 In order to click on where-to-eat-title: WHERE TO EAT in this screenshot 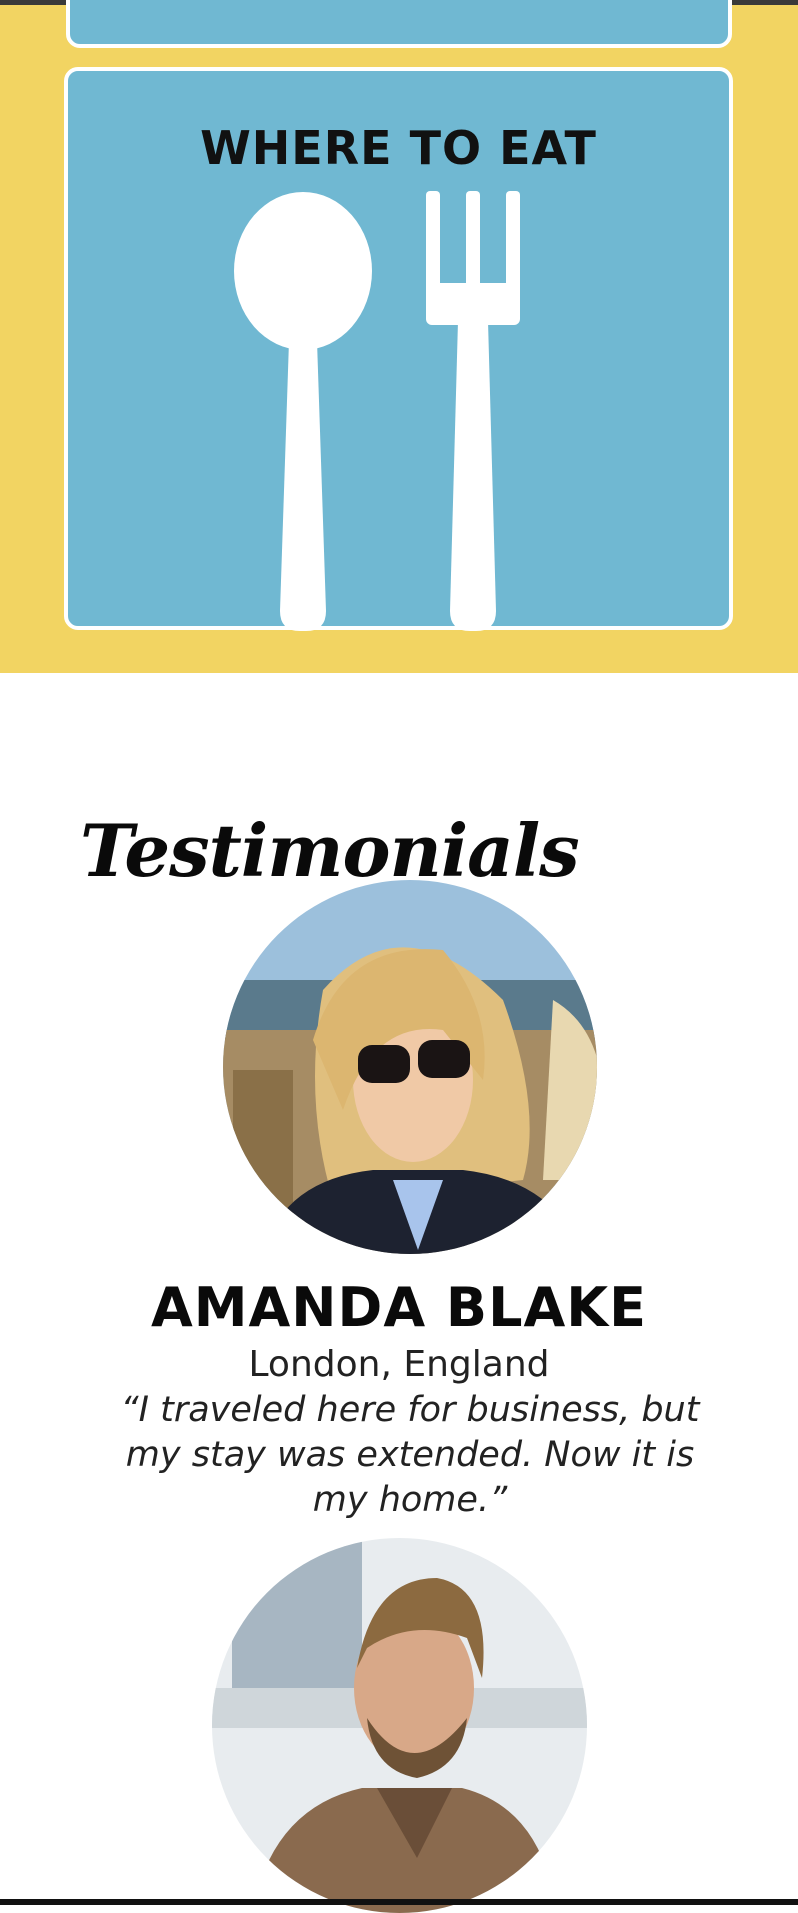, I will do `click(398, 148)`.